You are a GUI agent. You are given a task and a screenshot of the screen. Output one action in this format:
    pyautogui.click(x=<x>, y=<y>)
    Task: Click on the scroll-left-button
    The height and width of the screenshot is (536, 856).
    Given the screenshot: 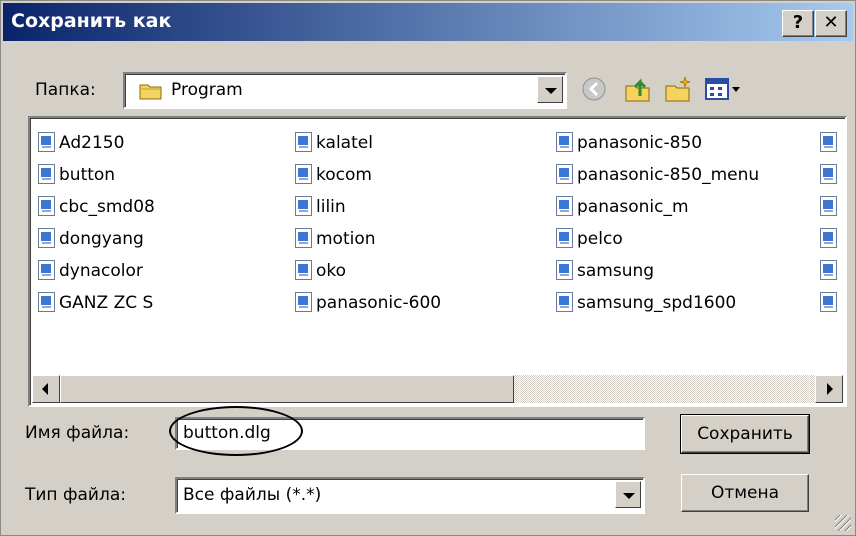 What is the action you would take?
    pyautogui.click(x=46, y=389)
    